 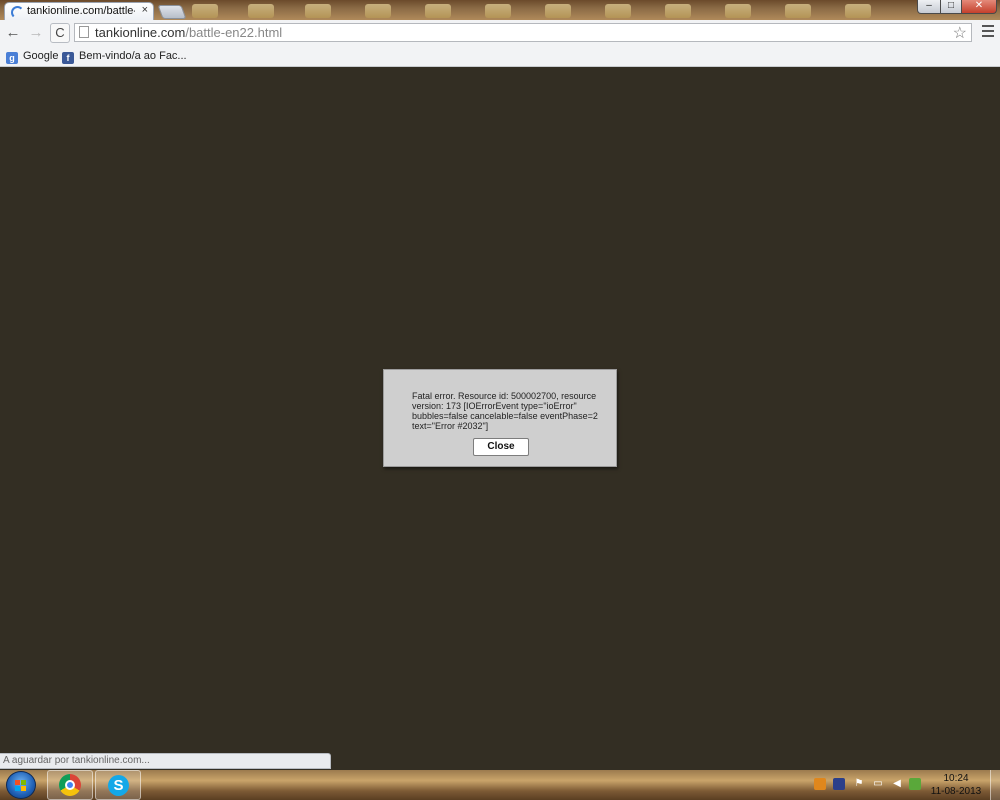 What do you see at coordinates (839, 784) in the screenshot?
I see `tray-app-icon` at bounding box center [839, 784].